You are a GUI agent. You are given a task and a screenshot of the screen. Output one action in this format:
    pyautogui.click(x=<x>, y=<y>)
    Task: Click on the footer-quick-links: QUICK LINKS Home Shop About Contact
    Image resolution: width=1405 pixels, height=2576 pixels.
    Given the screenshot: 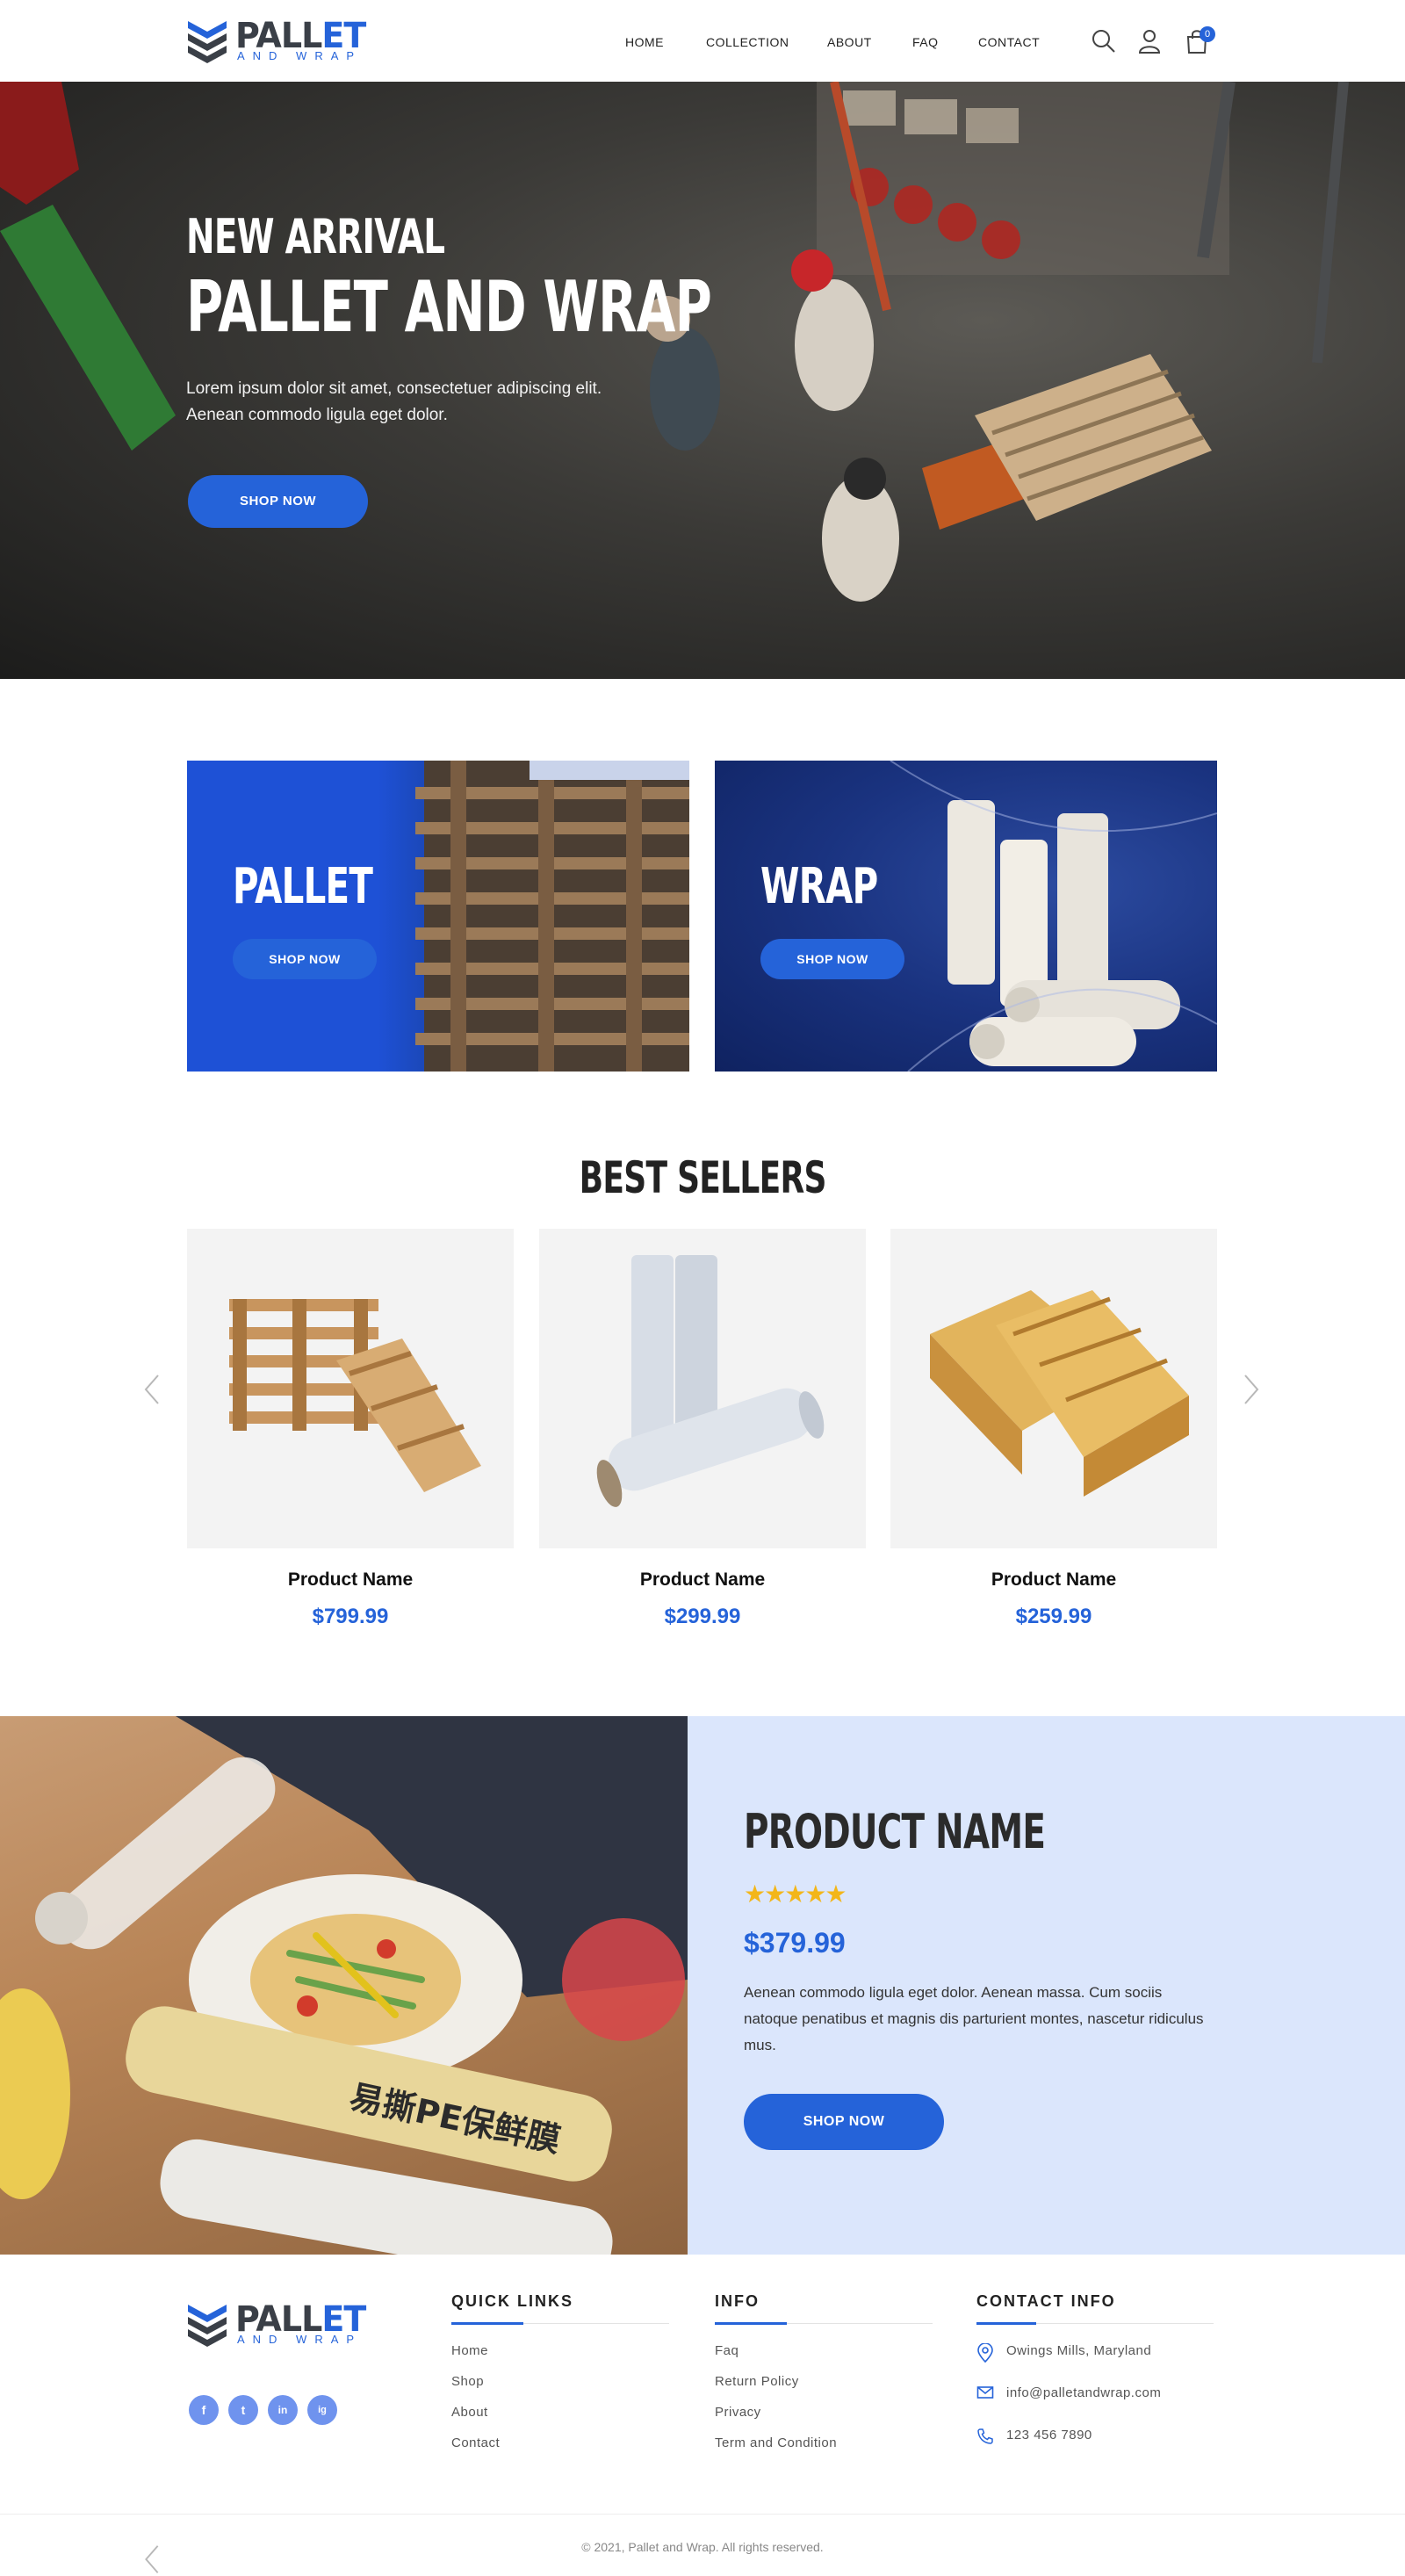 What is the action you would take?
    pyautogui.click(x=560, y=2379)
    